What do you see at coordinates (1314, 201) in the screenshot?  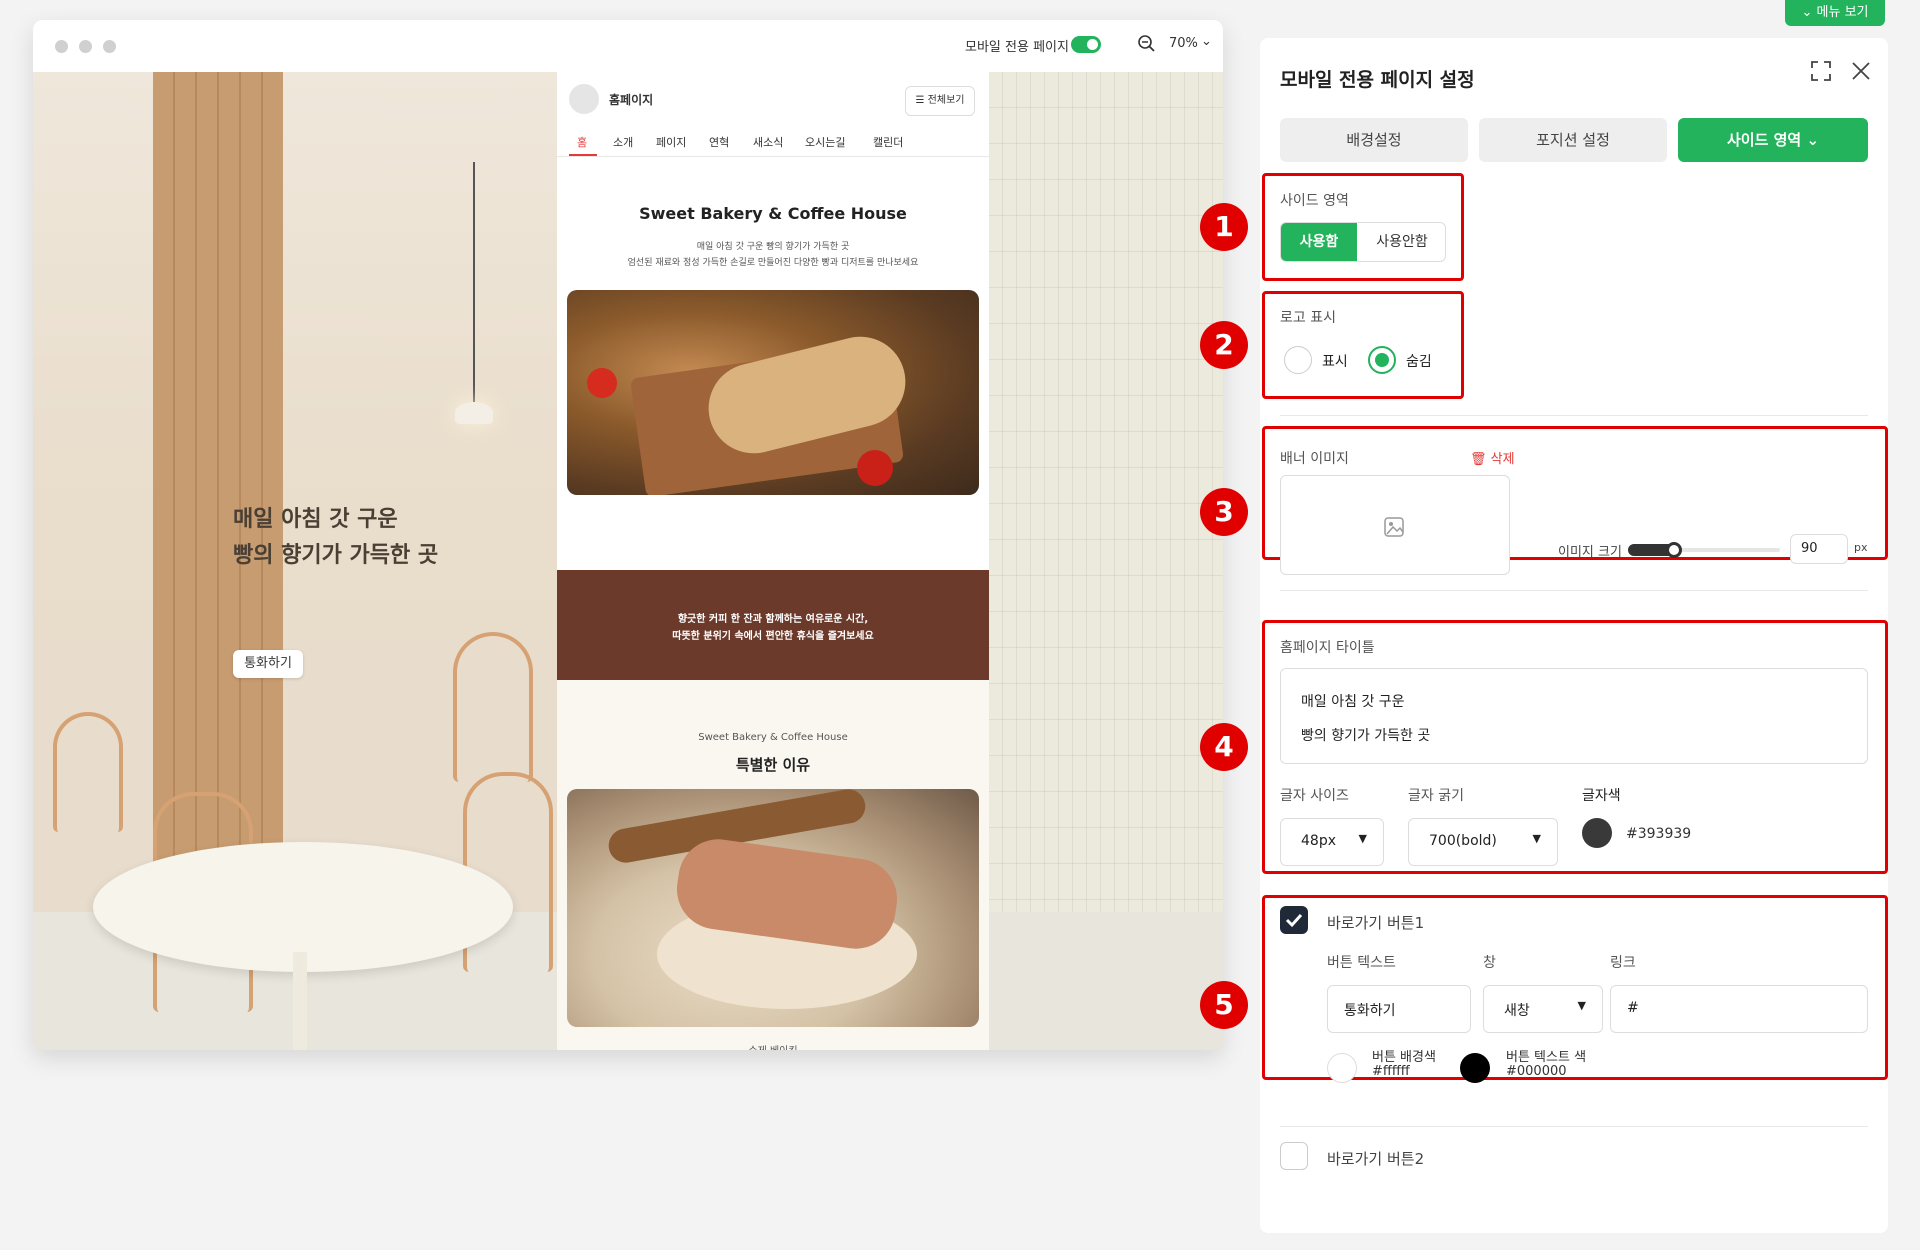 I see `side-area-label: 사이드 영역` at bounding box center [1314, 201].